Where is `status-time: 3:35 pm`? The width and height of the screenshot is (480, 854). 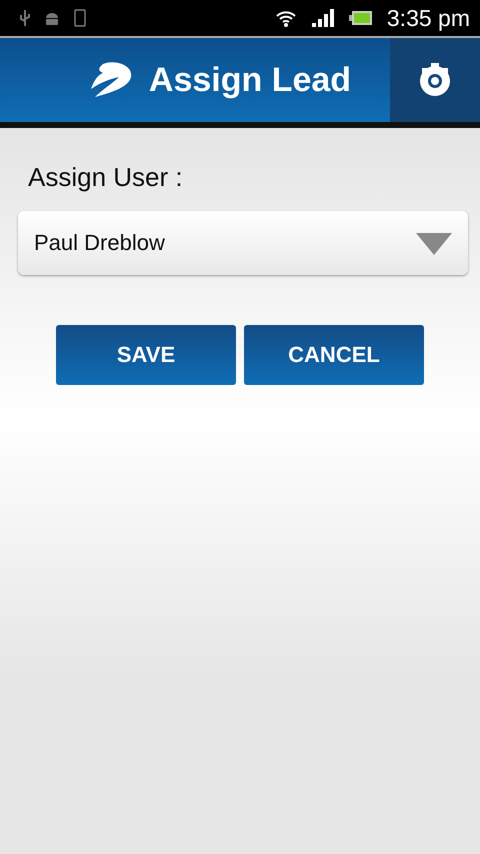 status-time: 3:35 pm is located at coordinates (428, 18).